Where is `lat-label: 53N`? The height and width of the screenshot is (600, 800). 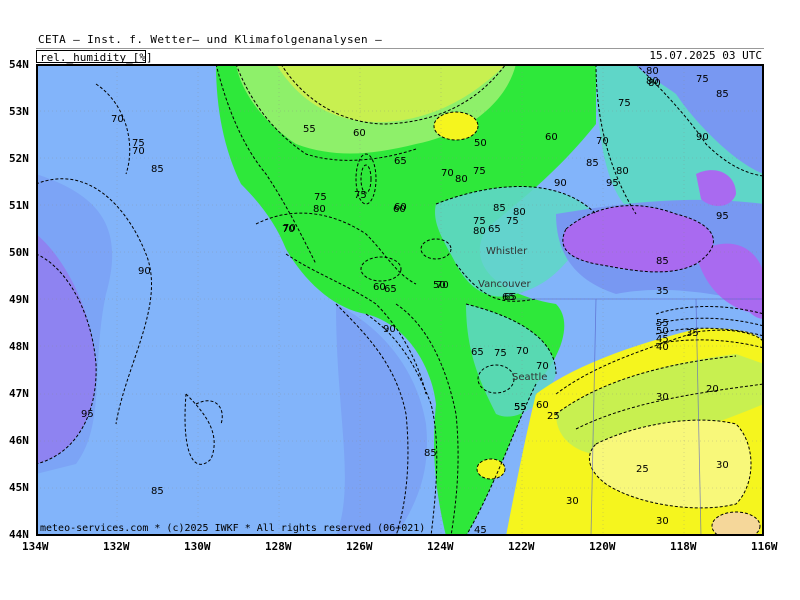 lat-label: 53N is located at coordinates (19, 111).